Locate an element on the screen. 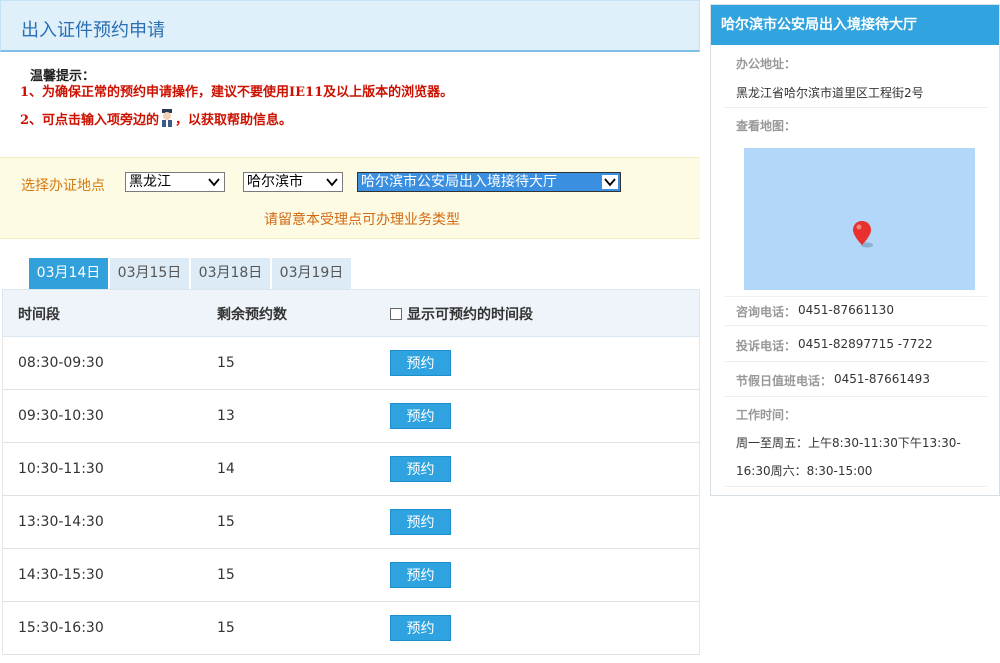 This screenshot has width=1000, height=663. table-row: 08:30-09:30 15 预约 is located at coordinates (351, 363).